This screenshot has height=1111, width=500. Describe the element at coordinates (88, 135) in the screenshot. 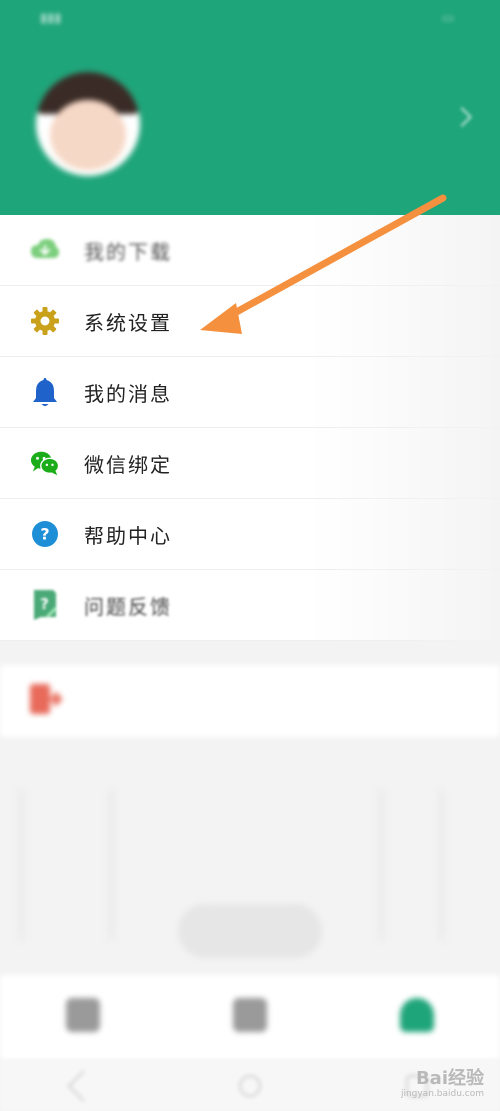

I see `avatar-face` at that location.